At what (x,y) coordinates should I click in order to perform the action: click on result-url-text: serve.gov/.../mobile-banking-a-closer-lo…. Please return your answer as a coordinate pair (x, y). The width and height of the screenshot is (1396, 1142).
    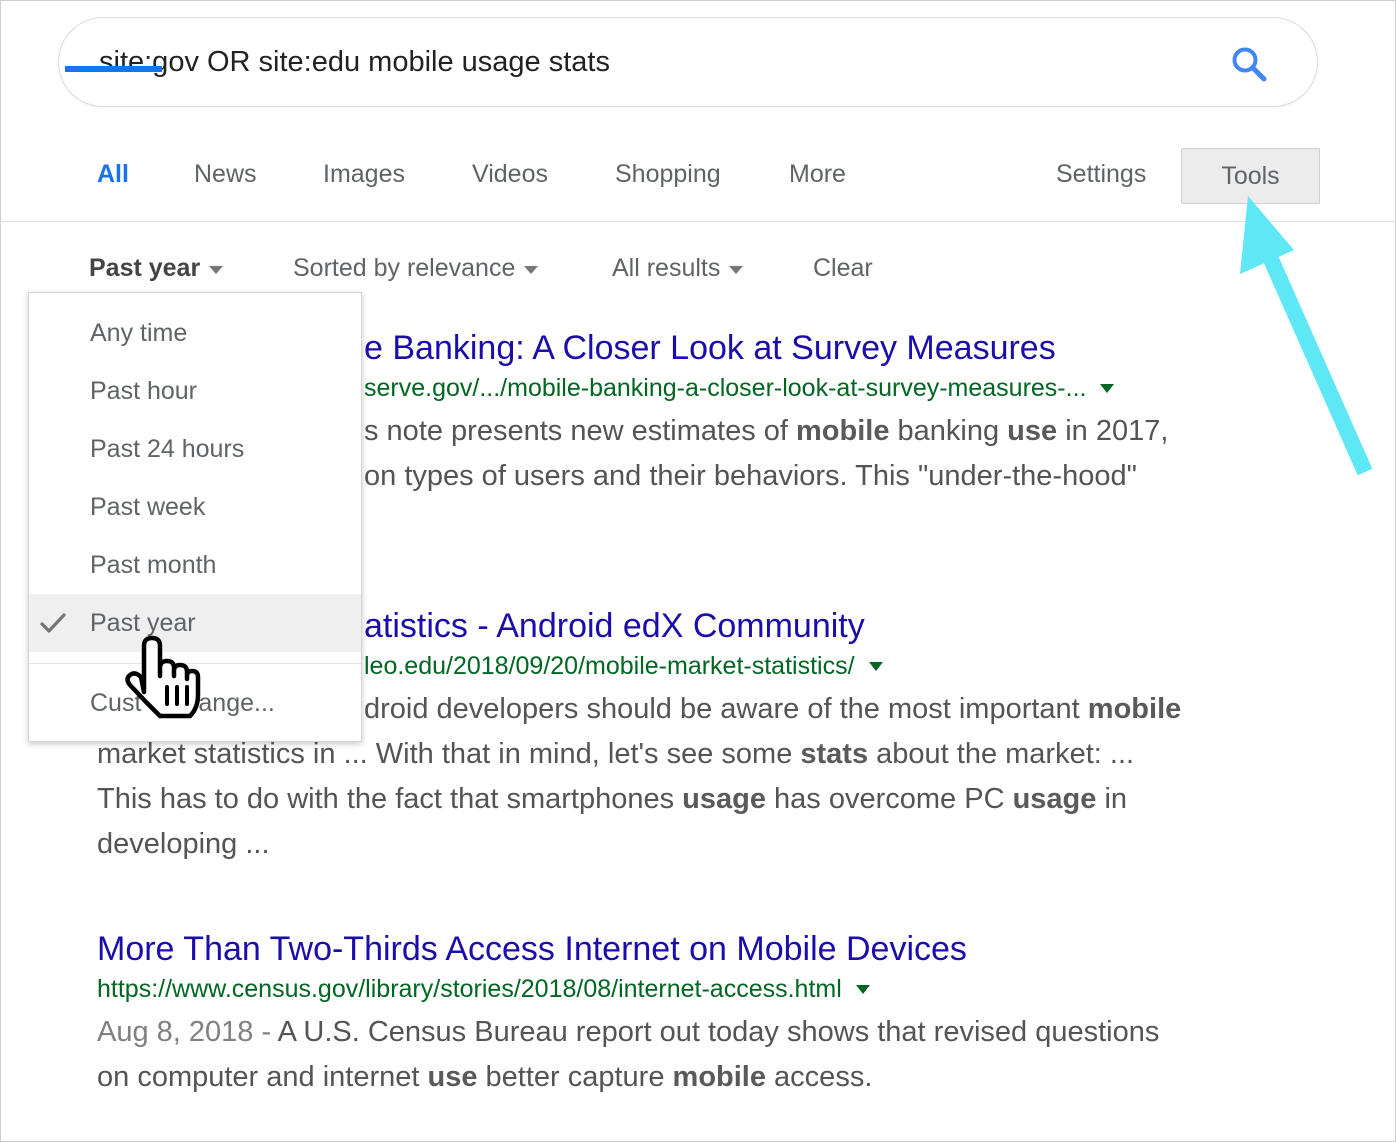
    Looking at the image, I should click on (725, 388).